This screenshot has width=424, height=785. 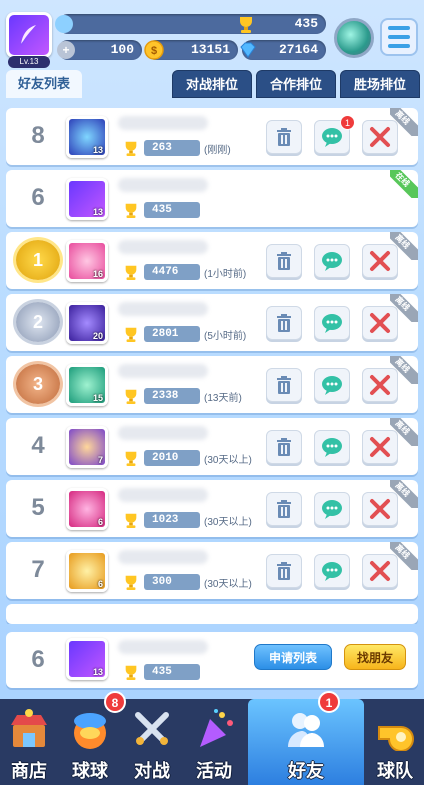 I want to click on trophy-count: 435, so click(x=306, y=23).